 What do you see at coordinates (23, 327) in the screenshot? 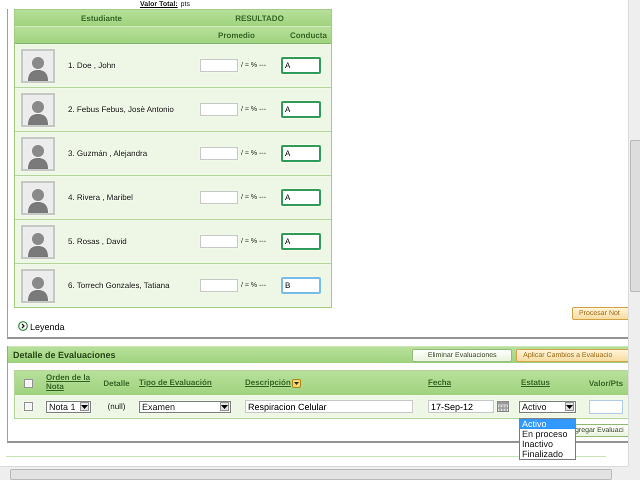
I see `chevron-right-icon` at bounding box center [23, 327].